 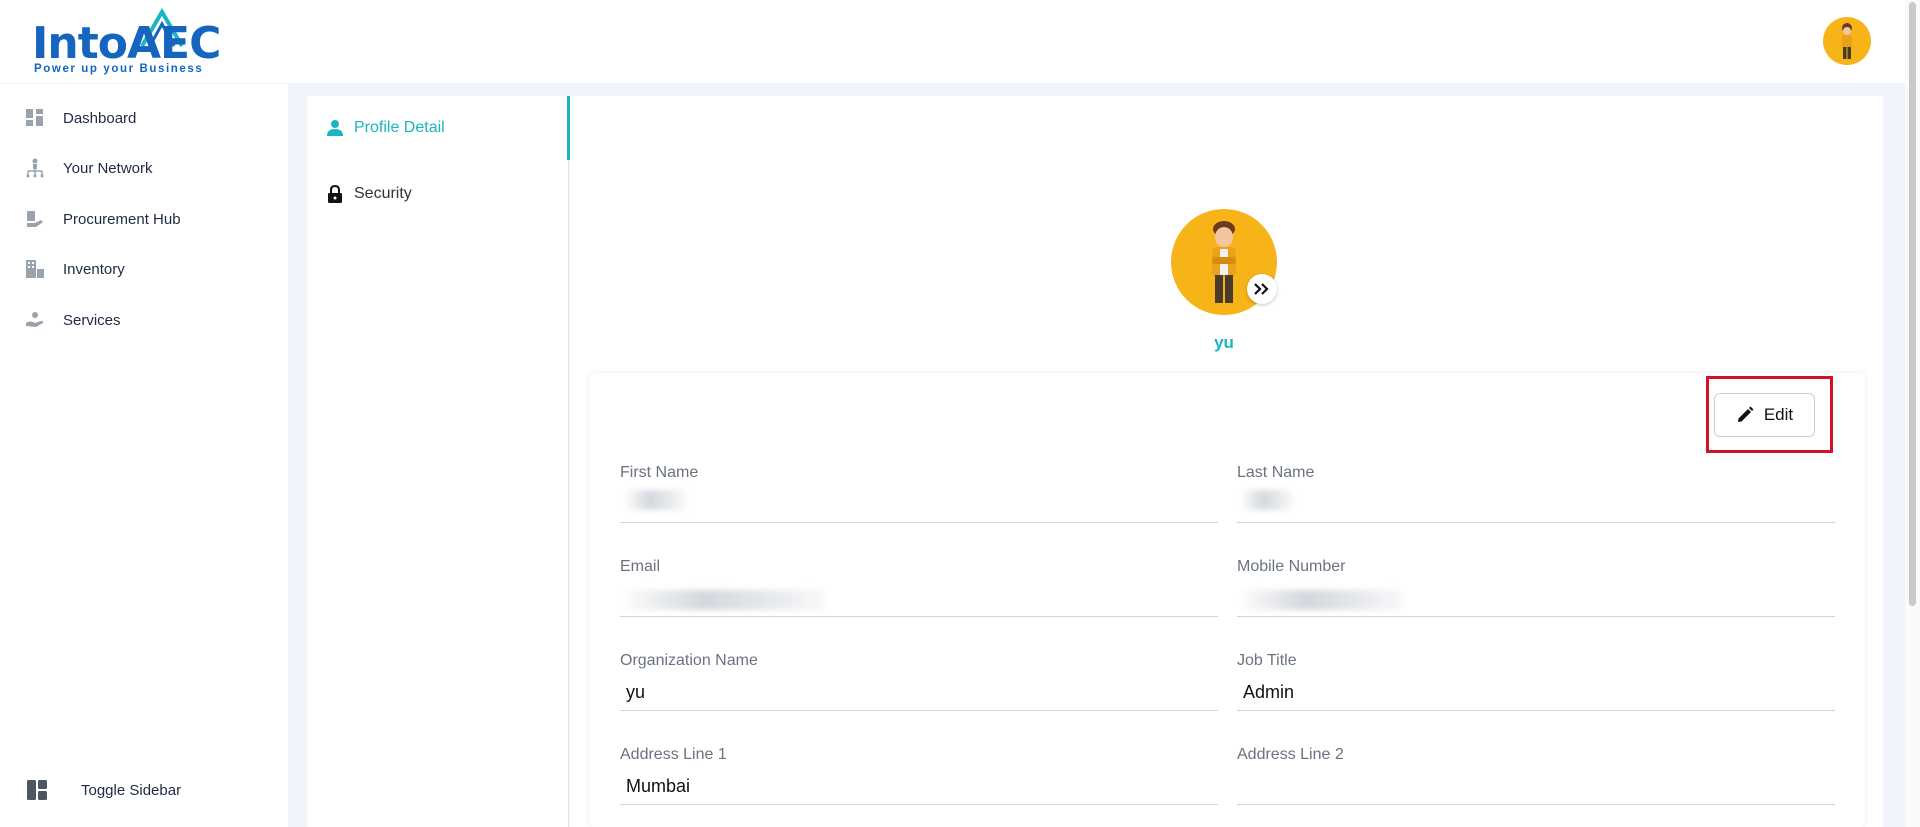 What do you see at coordinates (919, 780) in the screenshot?
I see `address-line-1-field: Address Line 1 Mumbai` at bounding box center [919, 780].